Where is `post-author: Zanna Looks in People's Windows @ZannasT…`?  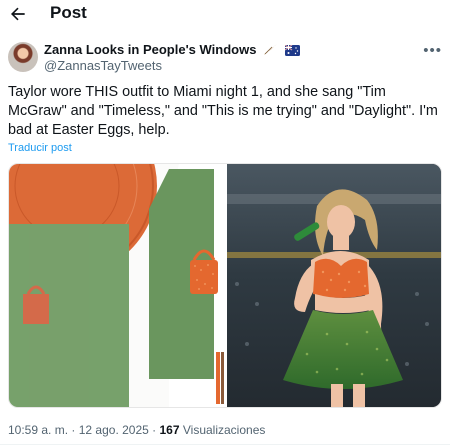 post-author: Zanna Looks in People's Windows @ZannasT… is located at coordinates (225, 58).